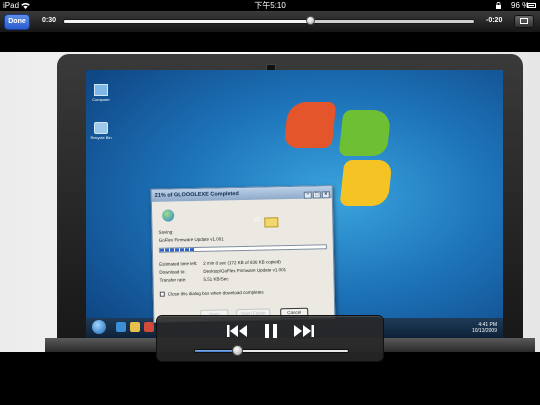 This screenshot has height=405, width=540. Describe the element at coordinates (173, 280) in the screenshot. I see `transfer-rate-label: Transfer rate:` at that location.